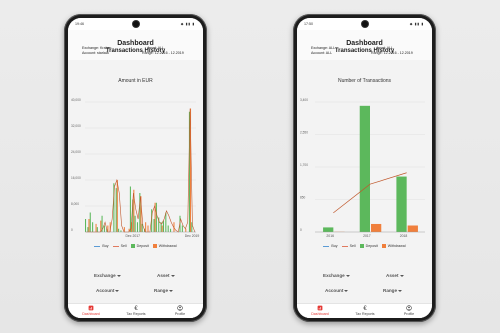 Image resolution: width=500 pixels, height=333 pixels. I want to click on account-info: Account: starlala, so click(95, 53).